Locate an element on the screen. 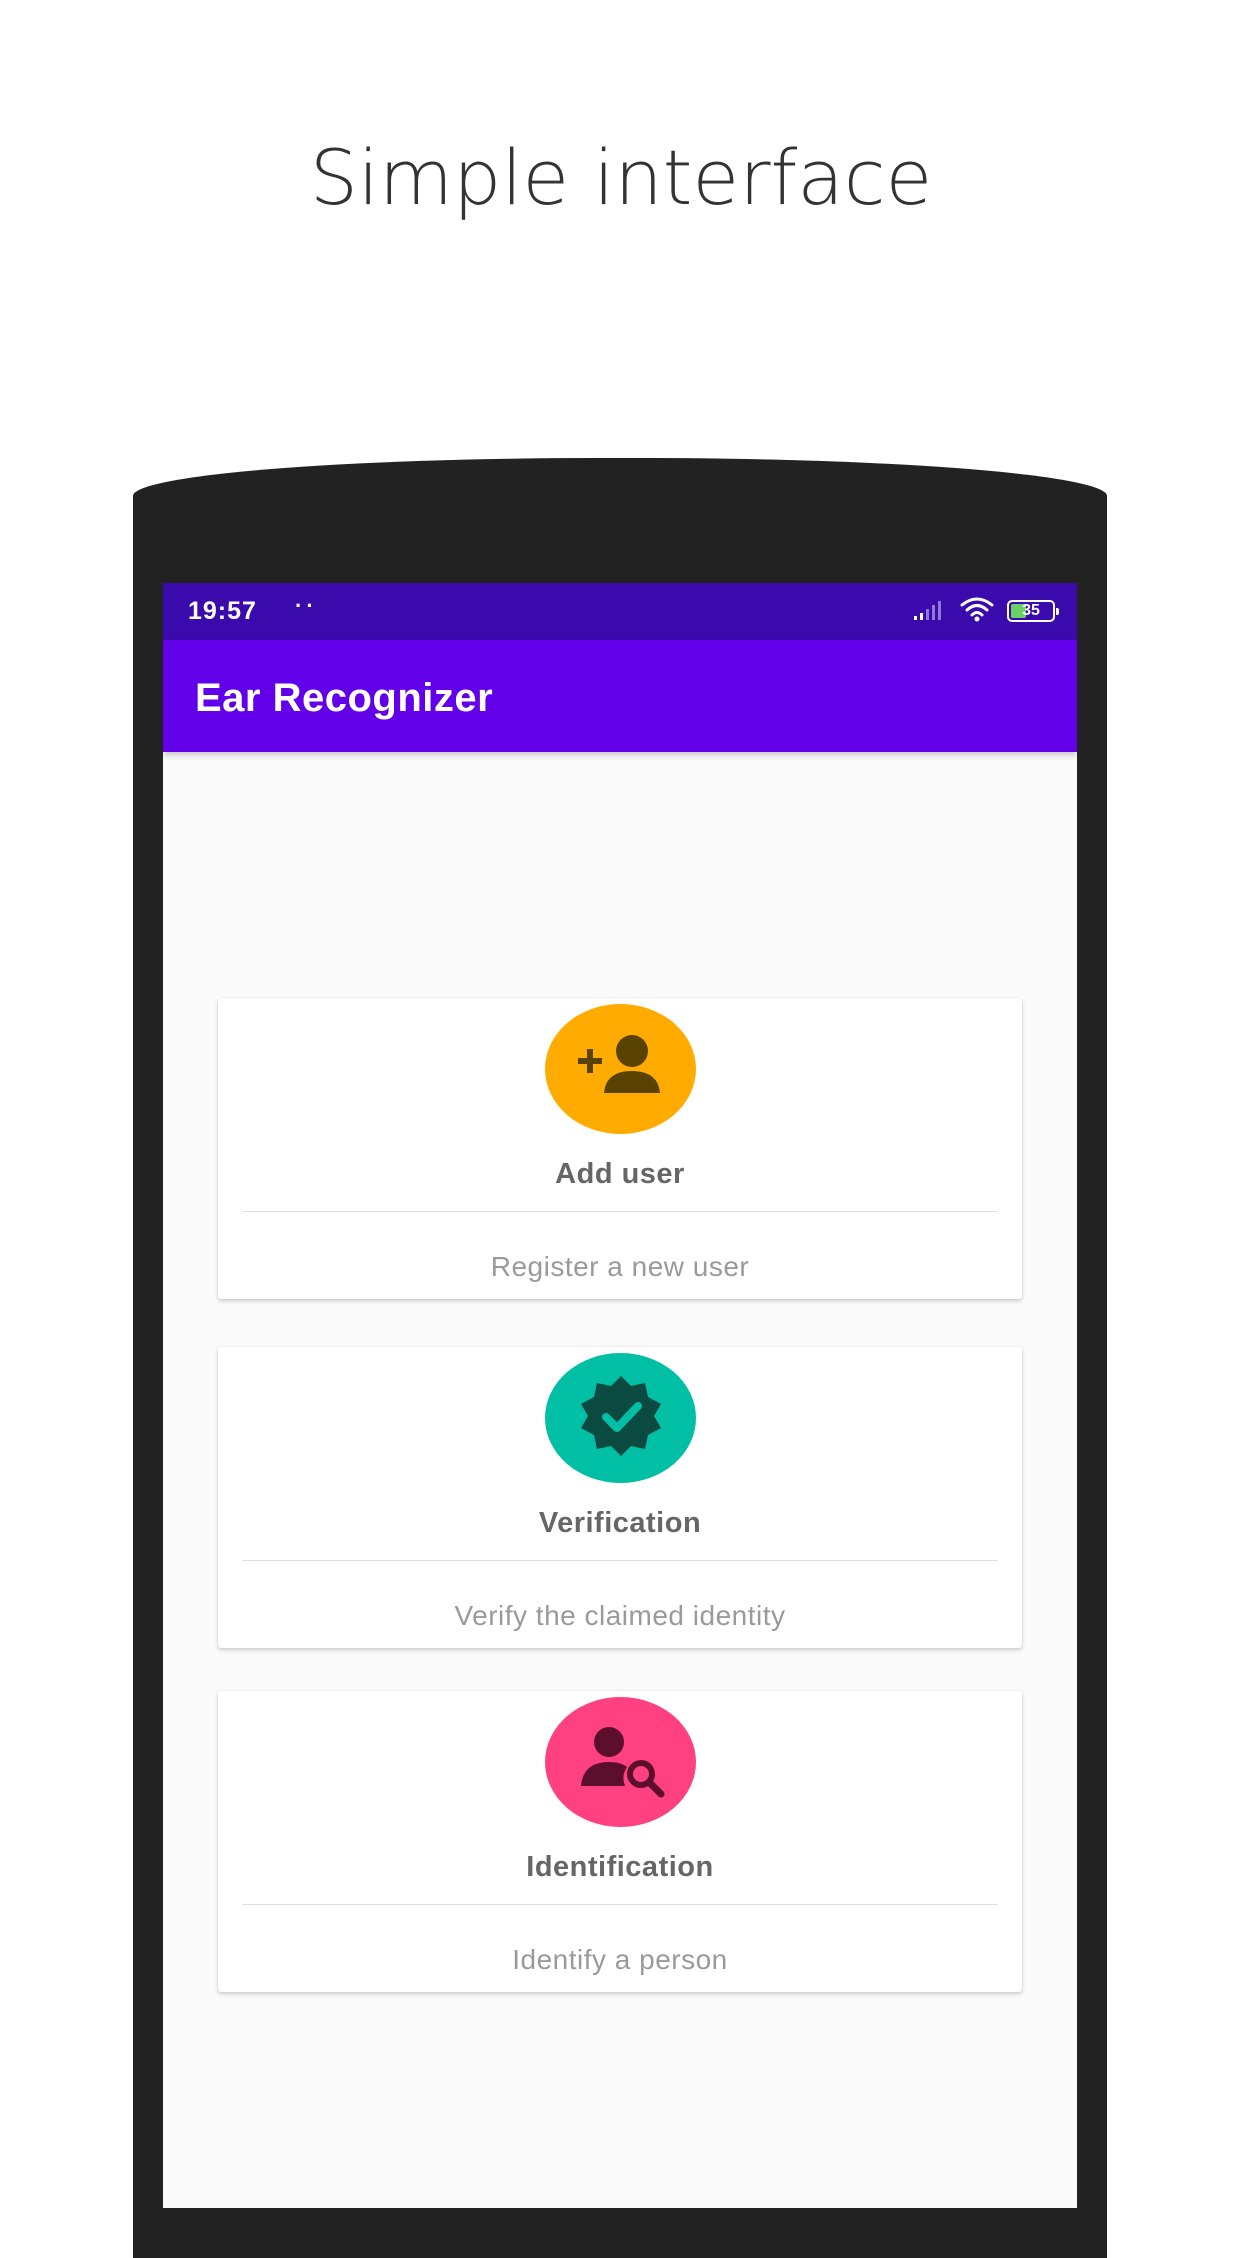 This screenshot has height=2258, width=1242. verified-badge-icon is located at coordinates (621, 1418).